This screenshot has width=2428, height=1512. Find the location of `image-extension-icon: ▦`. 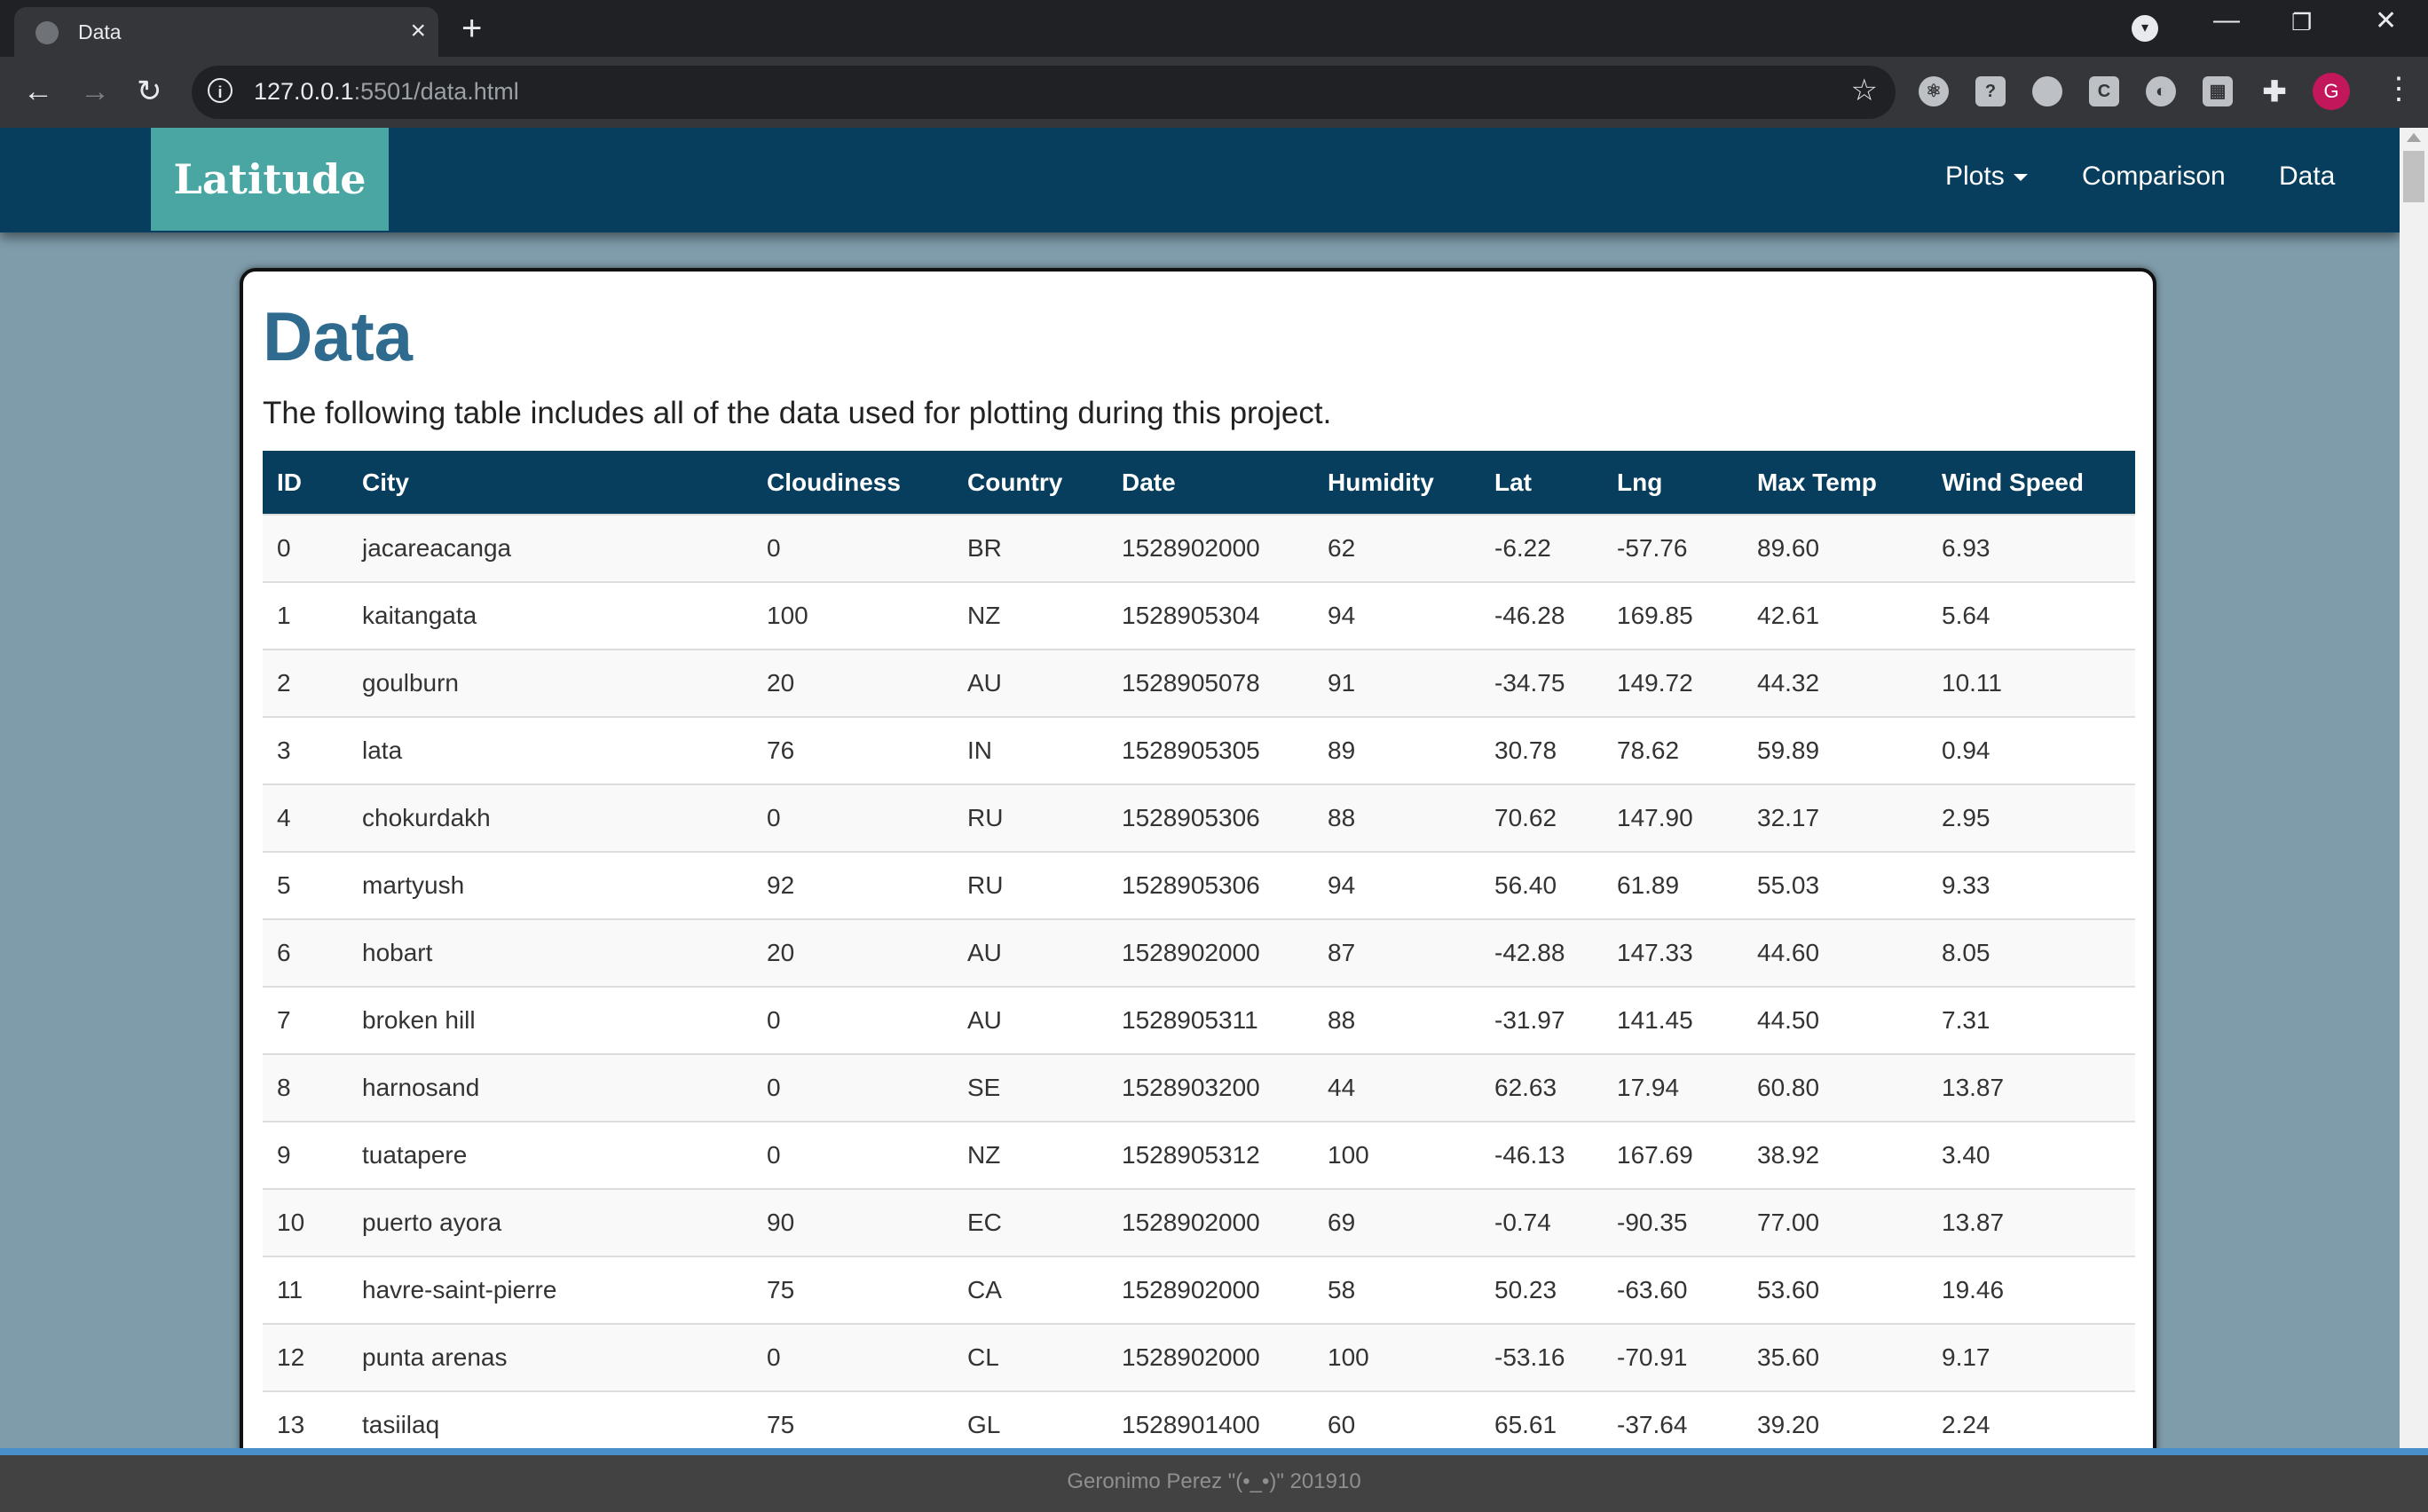

image-extension-icon: ▦ is located at coordinates (2218, 91).